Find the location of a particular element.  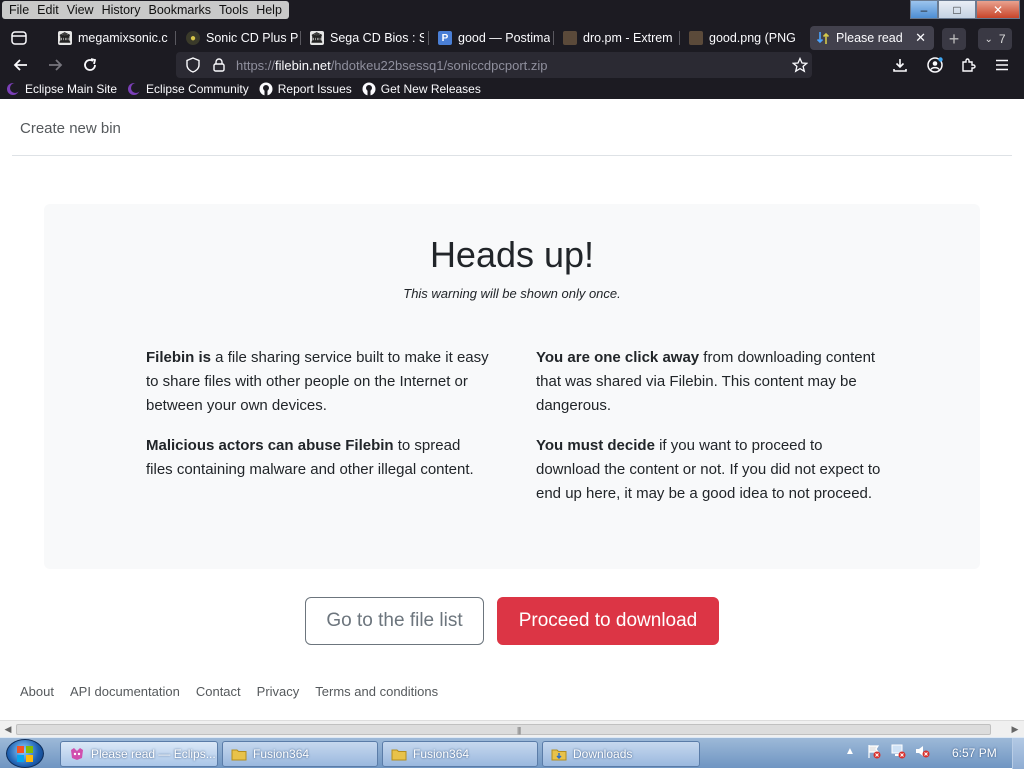

menu-edit: Edit is located at coordinates (48, 10).